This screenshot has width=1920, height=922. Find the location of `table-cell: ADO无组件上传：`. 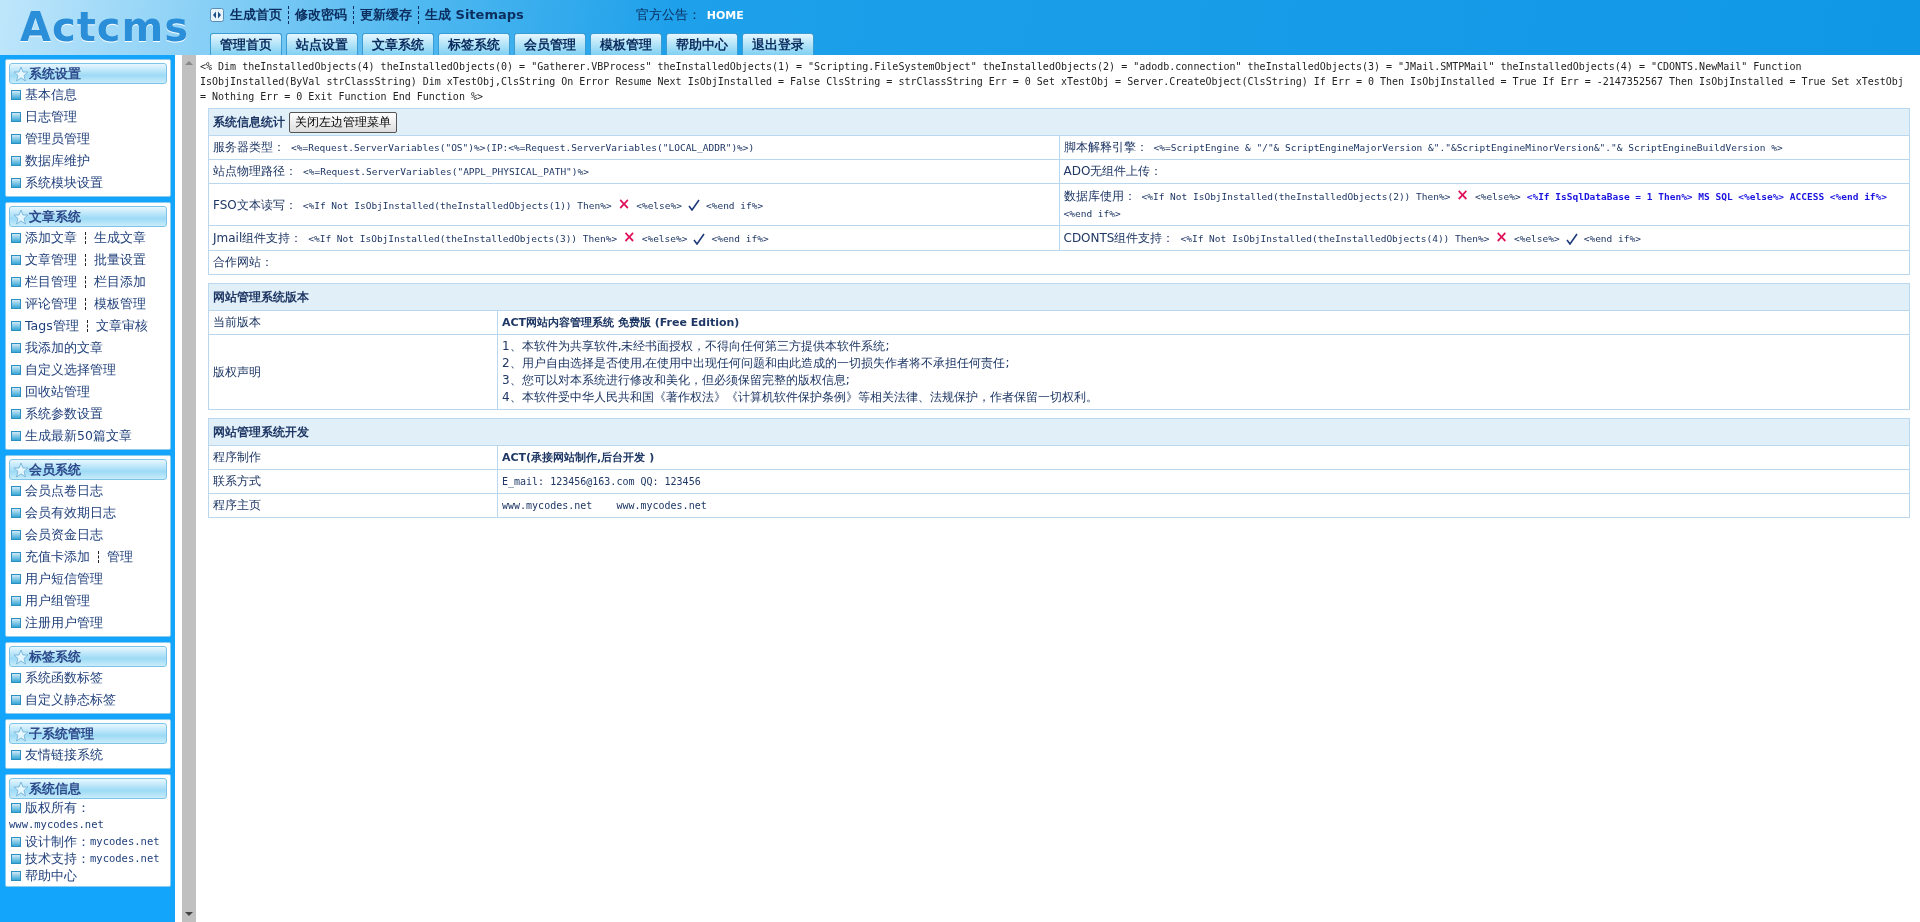

table-cell: ADO无组件上传： is located at coordinates (1484, 171).